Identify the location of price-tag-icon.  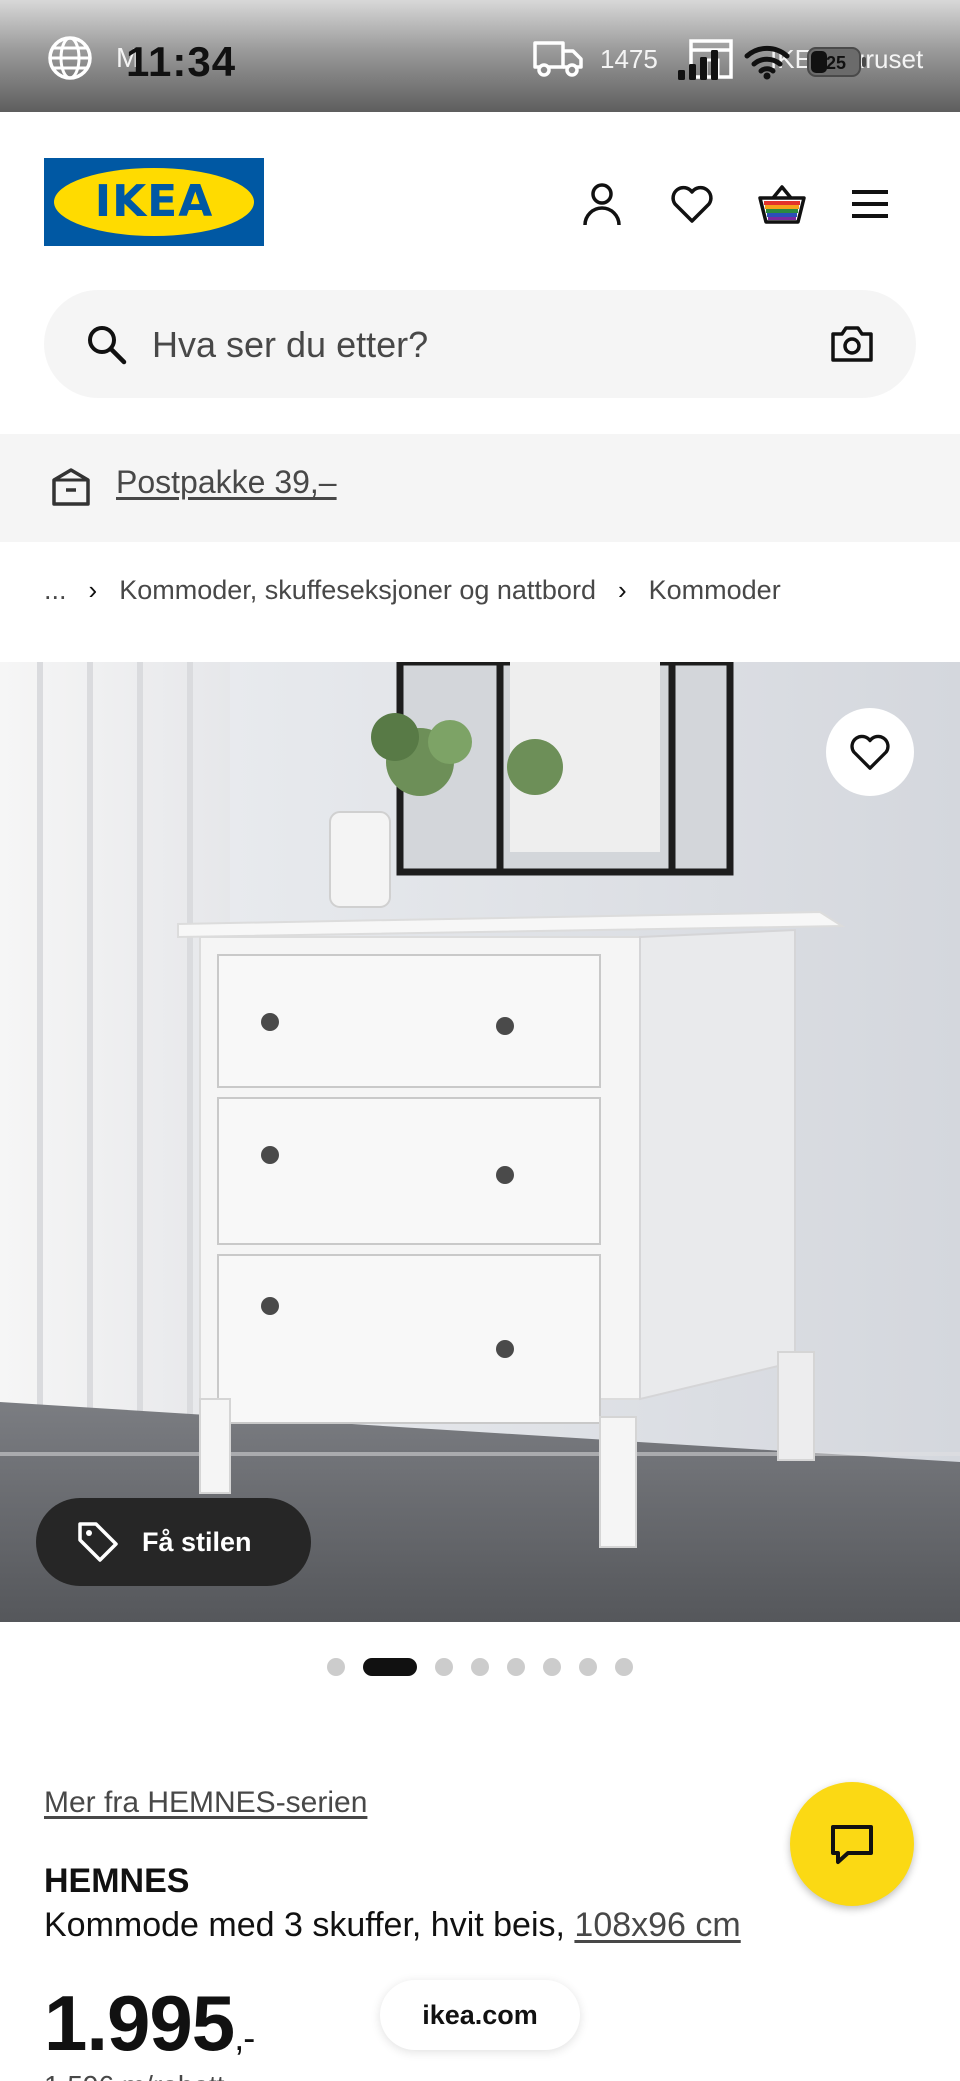
(98, 1542).